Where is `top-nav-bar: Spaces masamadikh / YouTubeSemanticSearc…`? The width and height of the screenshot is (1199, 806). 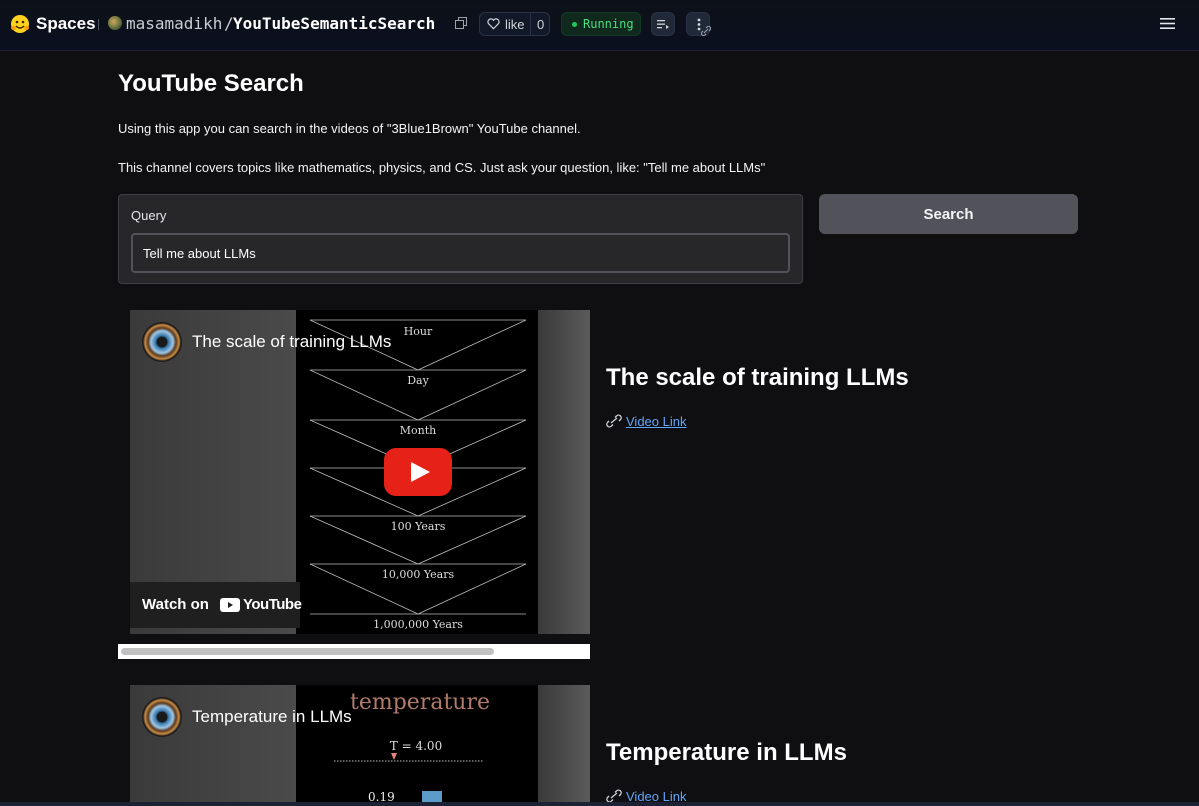 top-nav-bar: Spaces masamadikh / YouTubeSemanticSearc… is located at coordinates (599, 25).